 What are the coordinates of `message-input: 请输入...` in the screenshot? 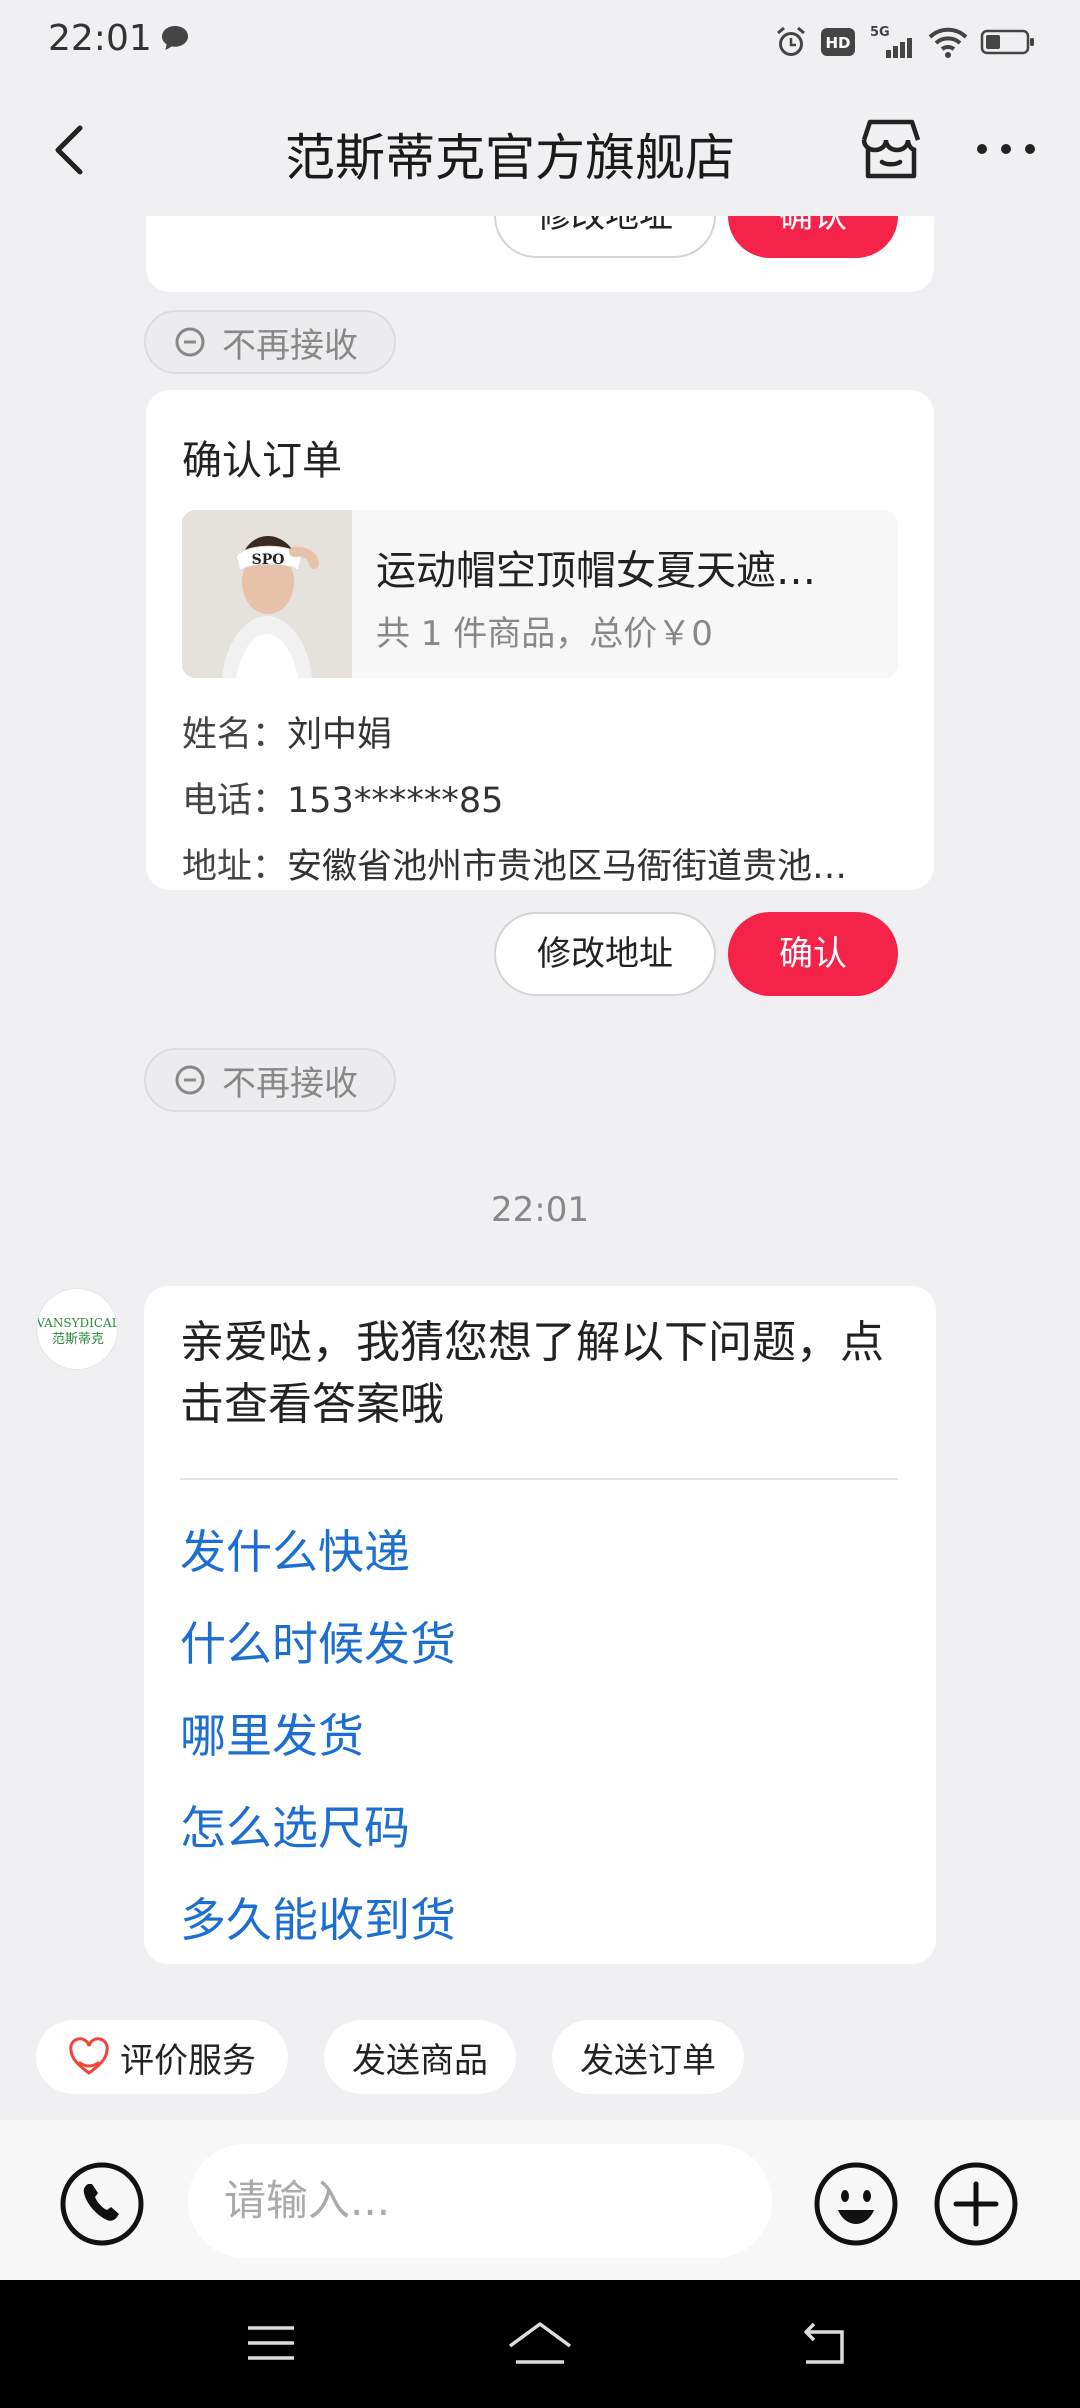 It's located at (480, 2201).